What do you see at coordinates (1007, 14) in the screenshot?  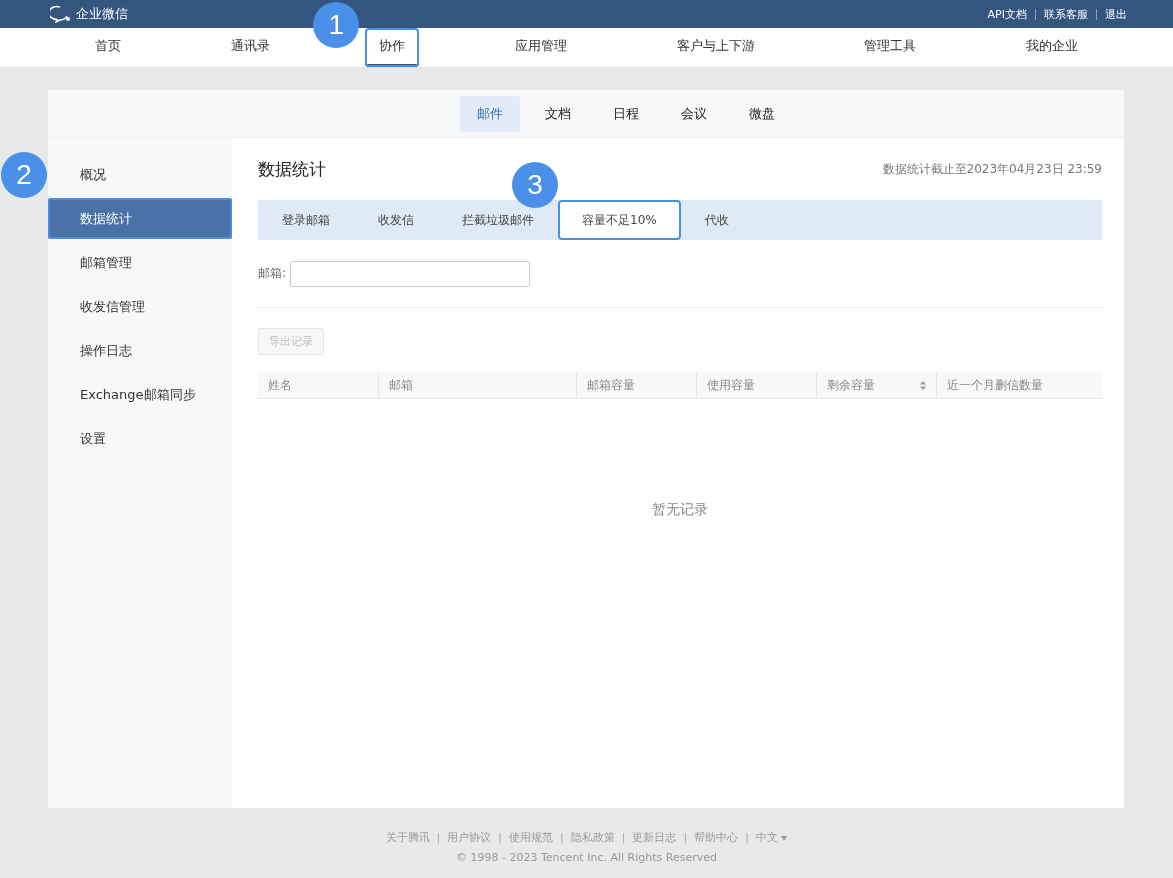 I see `header-link: API文档` at bounding box center [1007, 14].